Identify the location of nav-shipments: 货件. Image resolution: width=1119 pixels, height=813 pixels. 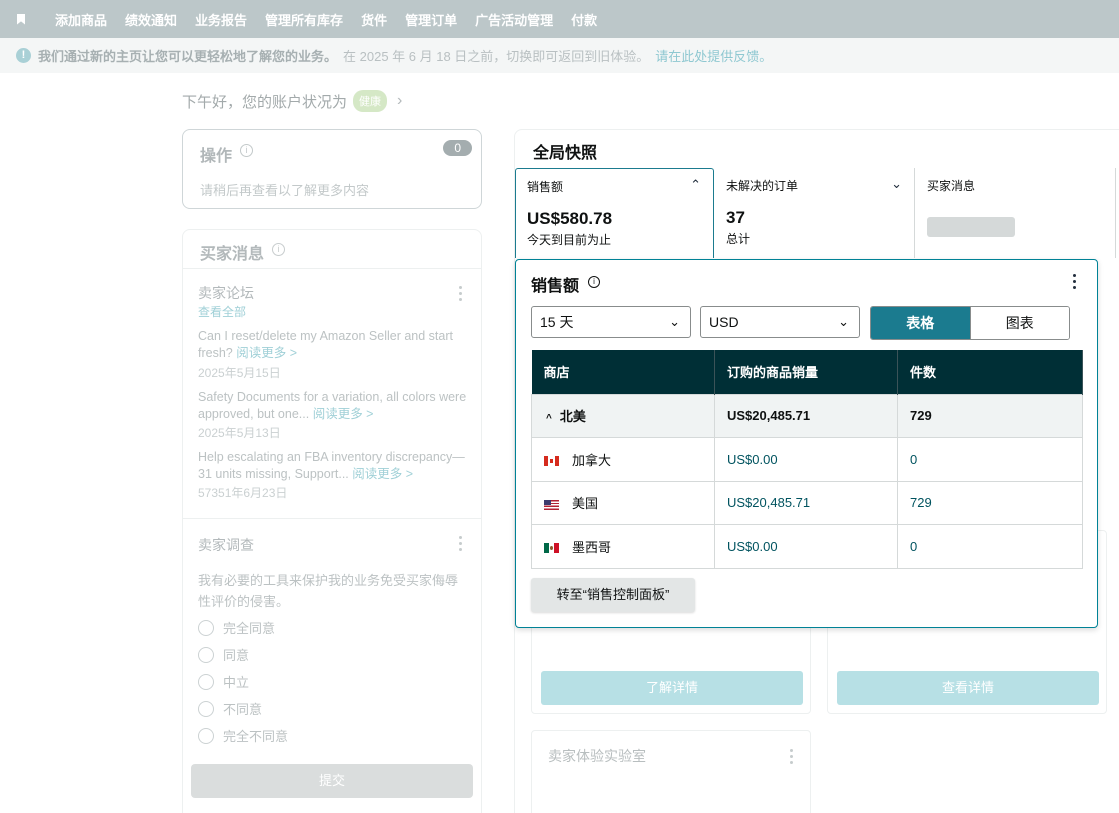
(374, 19).